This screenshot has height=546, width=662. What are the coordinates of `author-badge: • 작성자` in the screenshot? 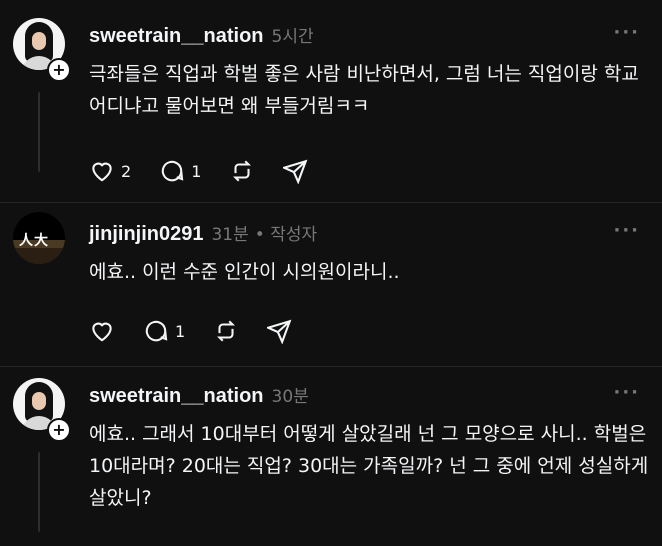 It's located at (286, 235).